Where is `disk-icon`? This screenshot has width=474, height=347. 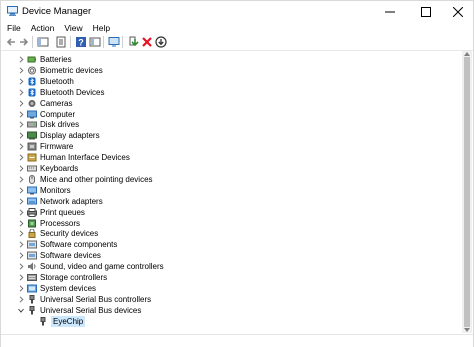 disk-icon is located at coordinates (32, 124).